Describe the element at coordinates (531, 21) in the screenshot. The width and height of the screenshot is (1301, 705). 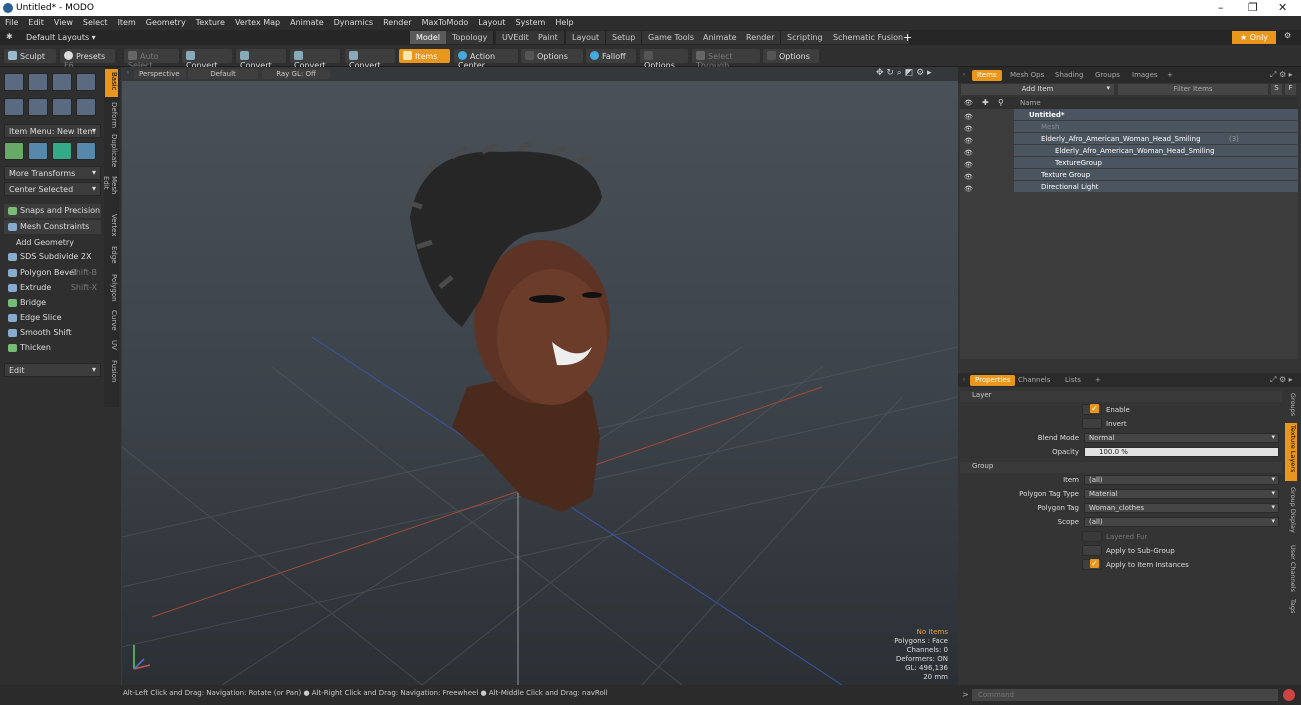
I see `menu-system: System` at that location.